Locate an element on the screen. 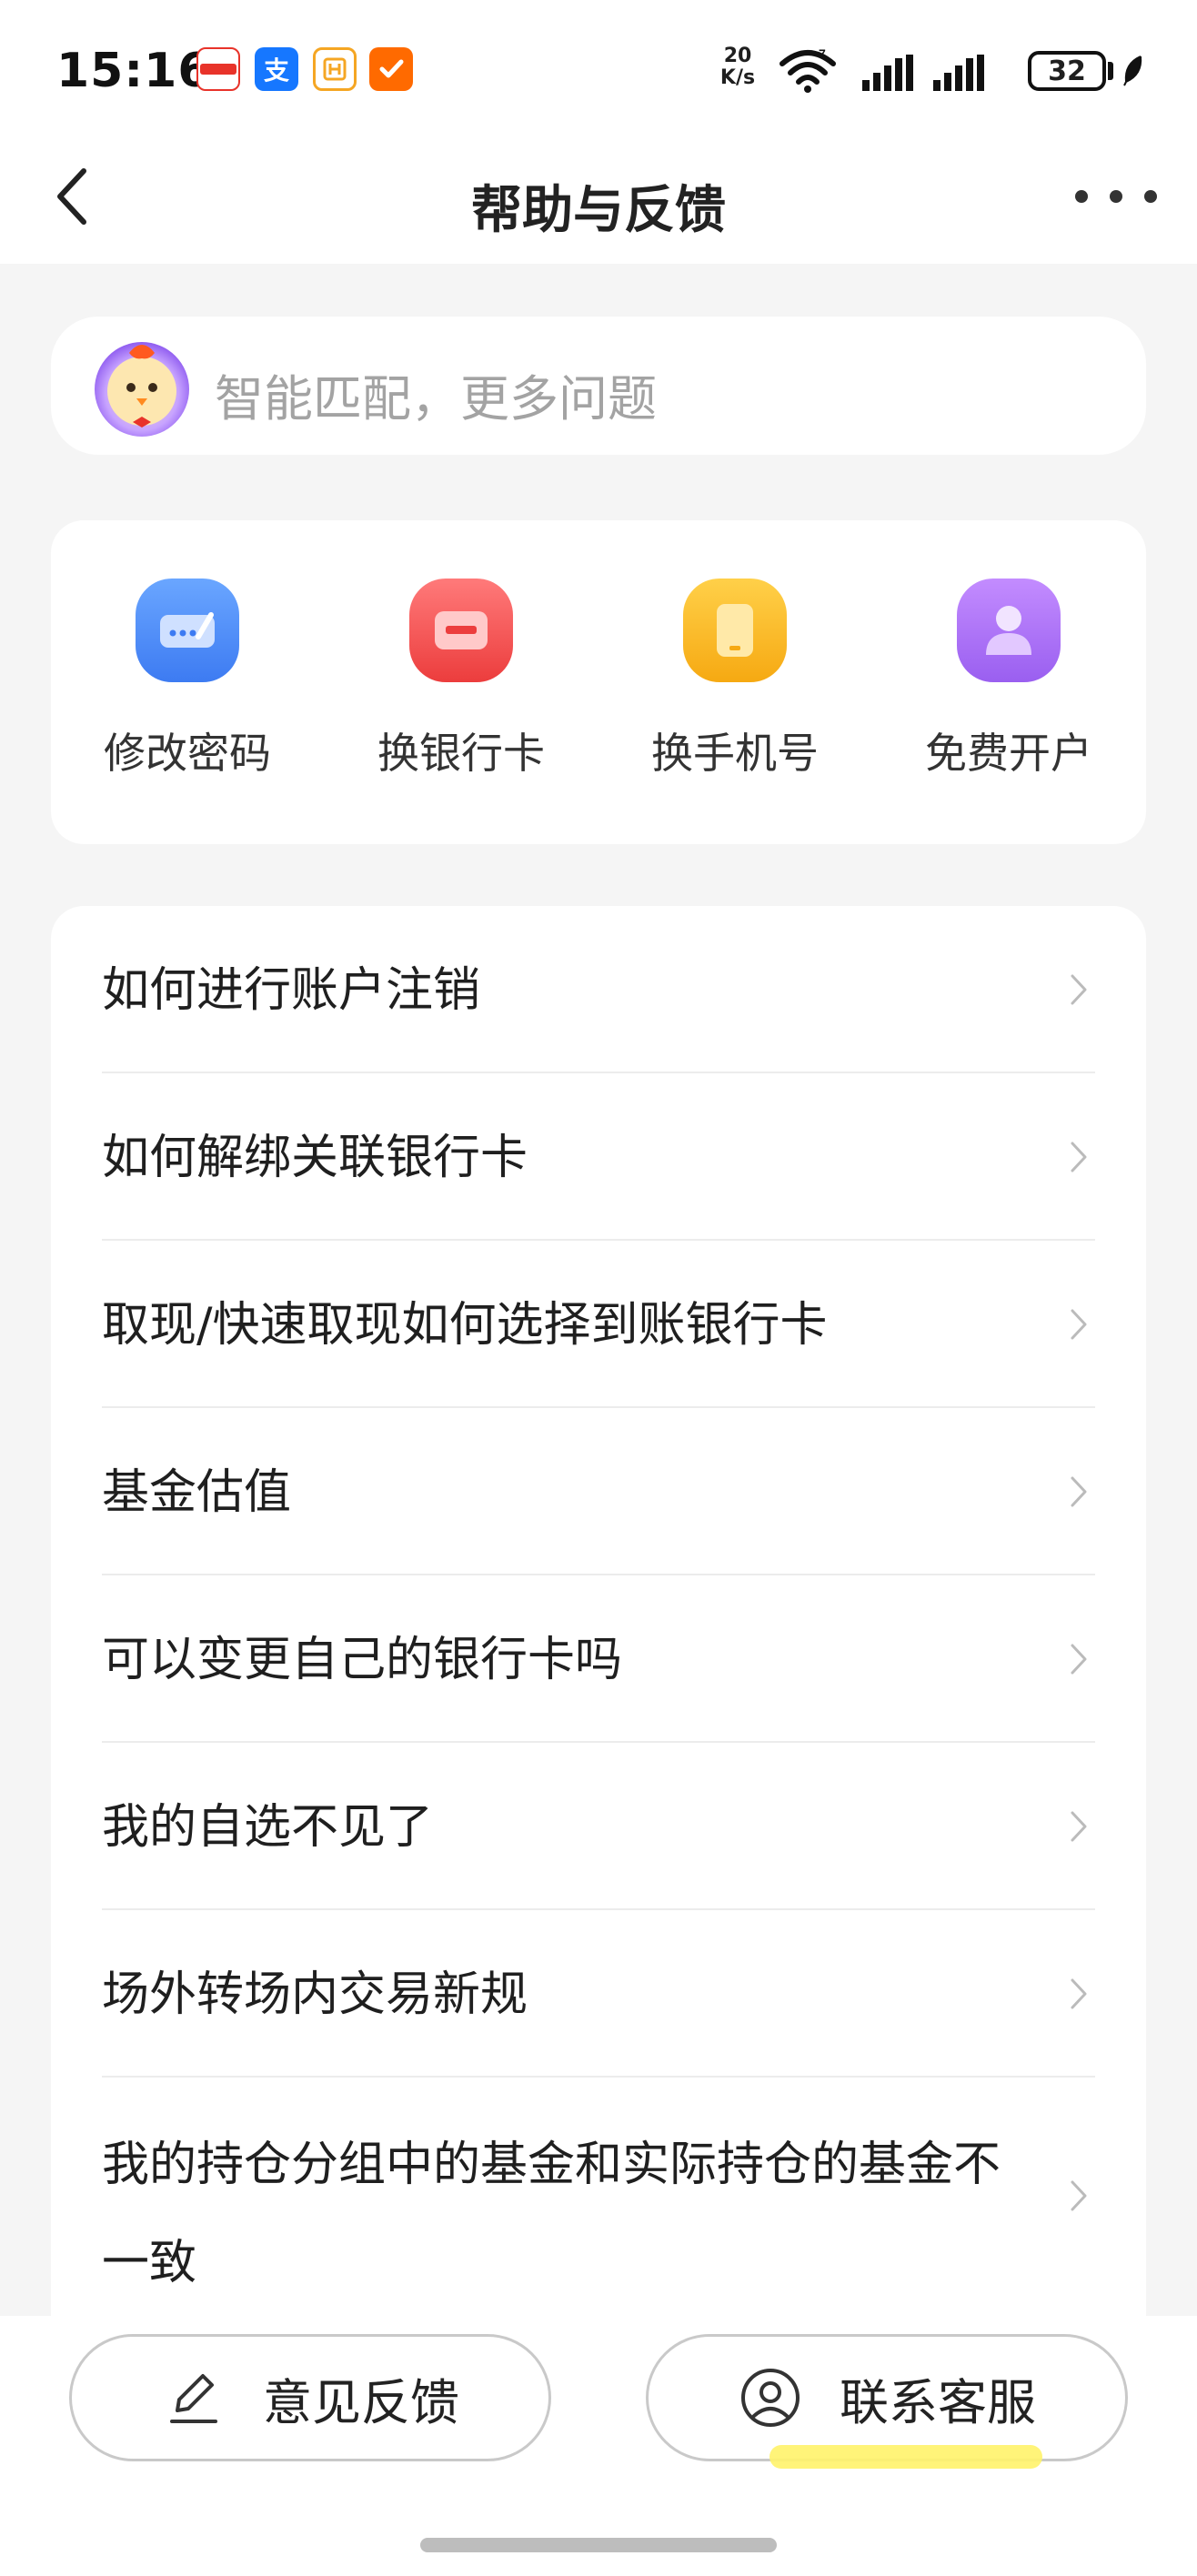 The width and height of the screenshot is (1197, 2576). network-speed-unit: K/s is located at coordinates (737, 77).